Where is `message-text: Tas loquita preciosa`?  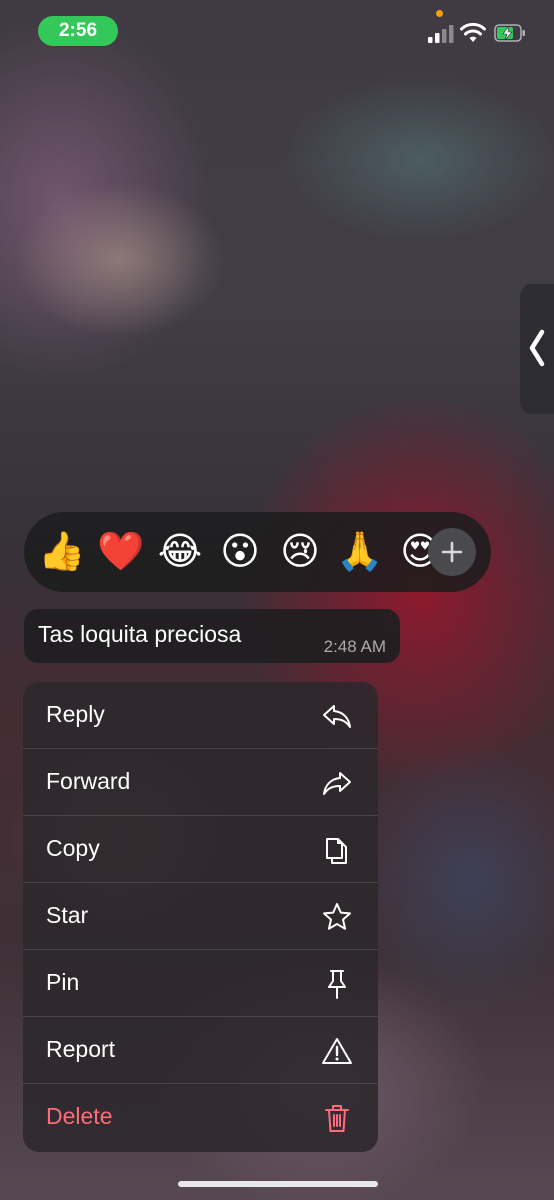
message-text: Tas loquita preciosa is located at coordinates (140, 634).